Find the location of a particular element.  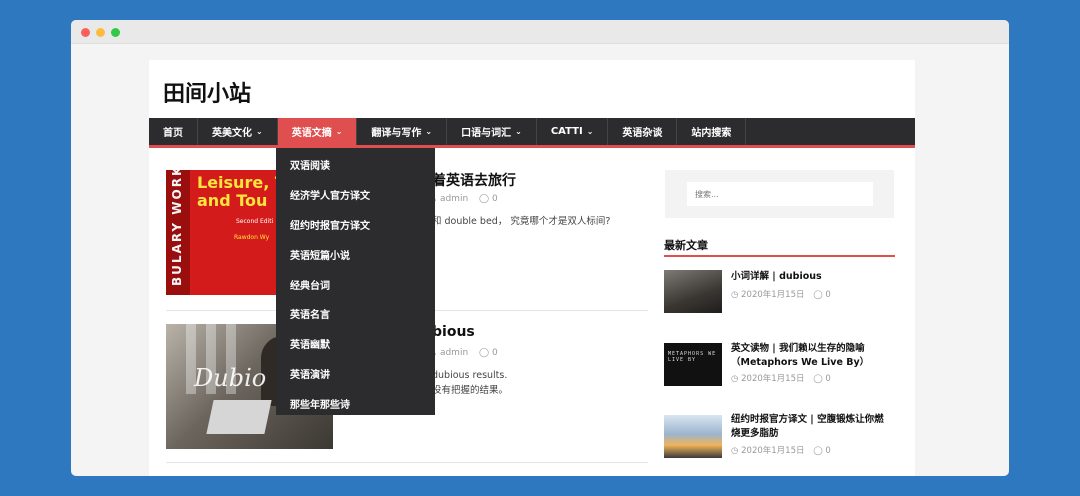

book-spine-text: BULARY WORK is located at coordinates (177, 228).